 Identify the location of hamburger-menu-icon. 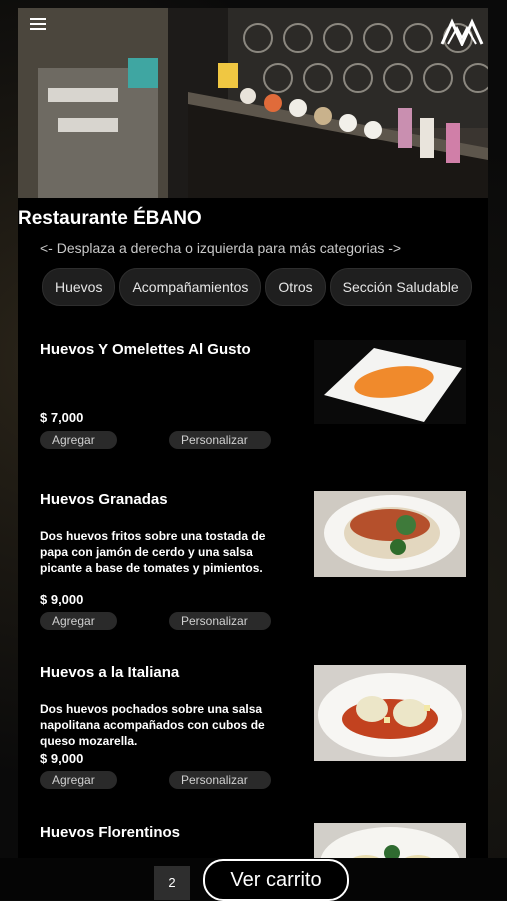
(38, 25).